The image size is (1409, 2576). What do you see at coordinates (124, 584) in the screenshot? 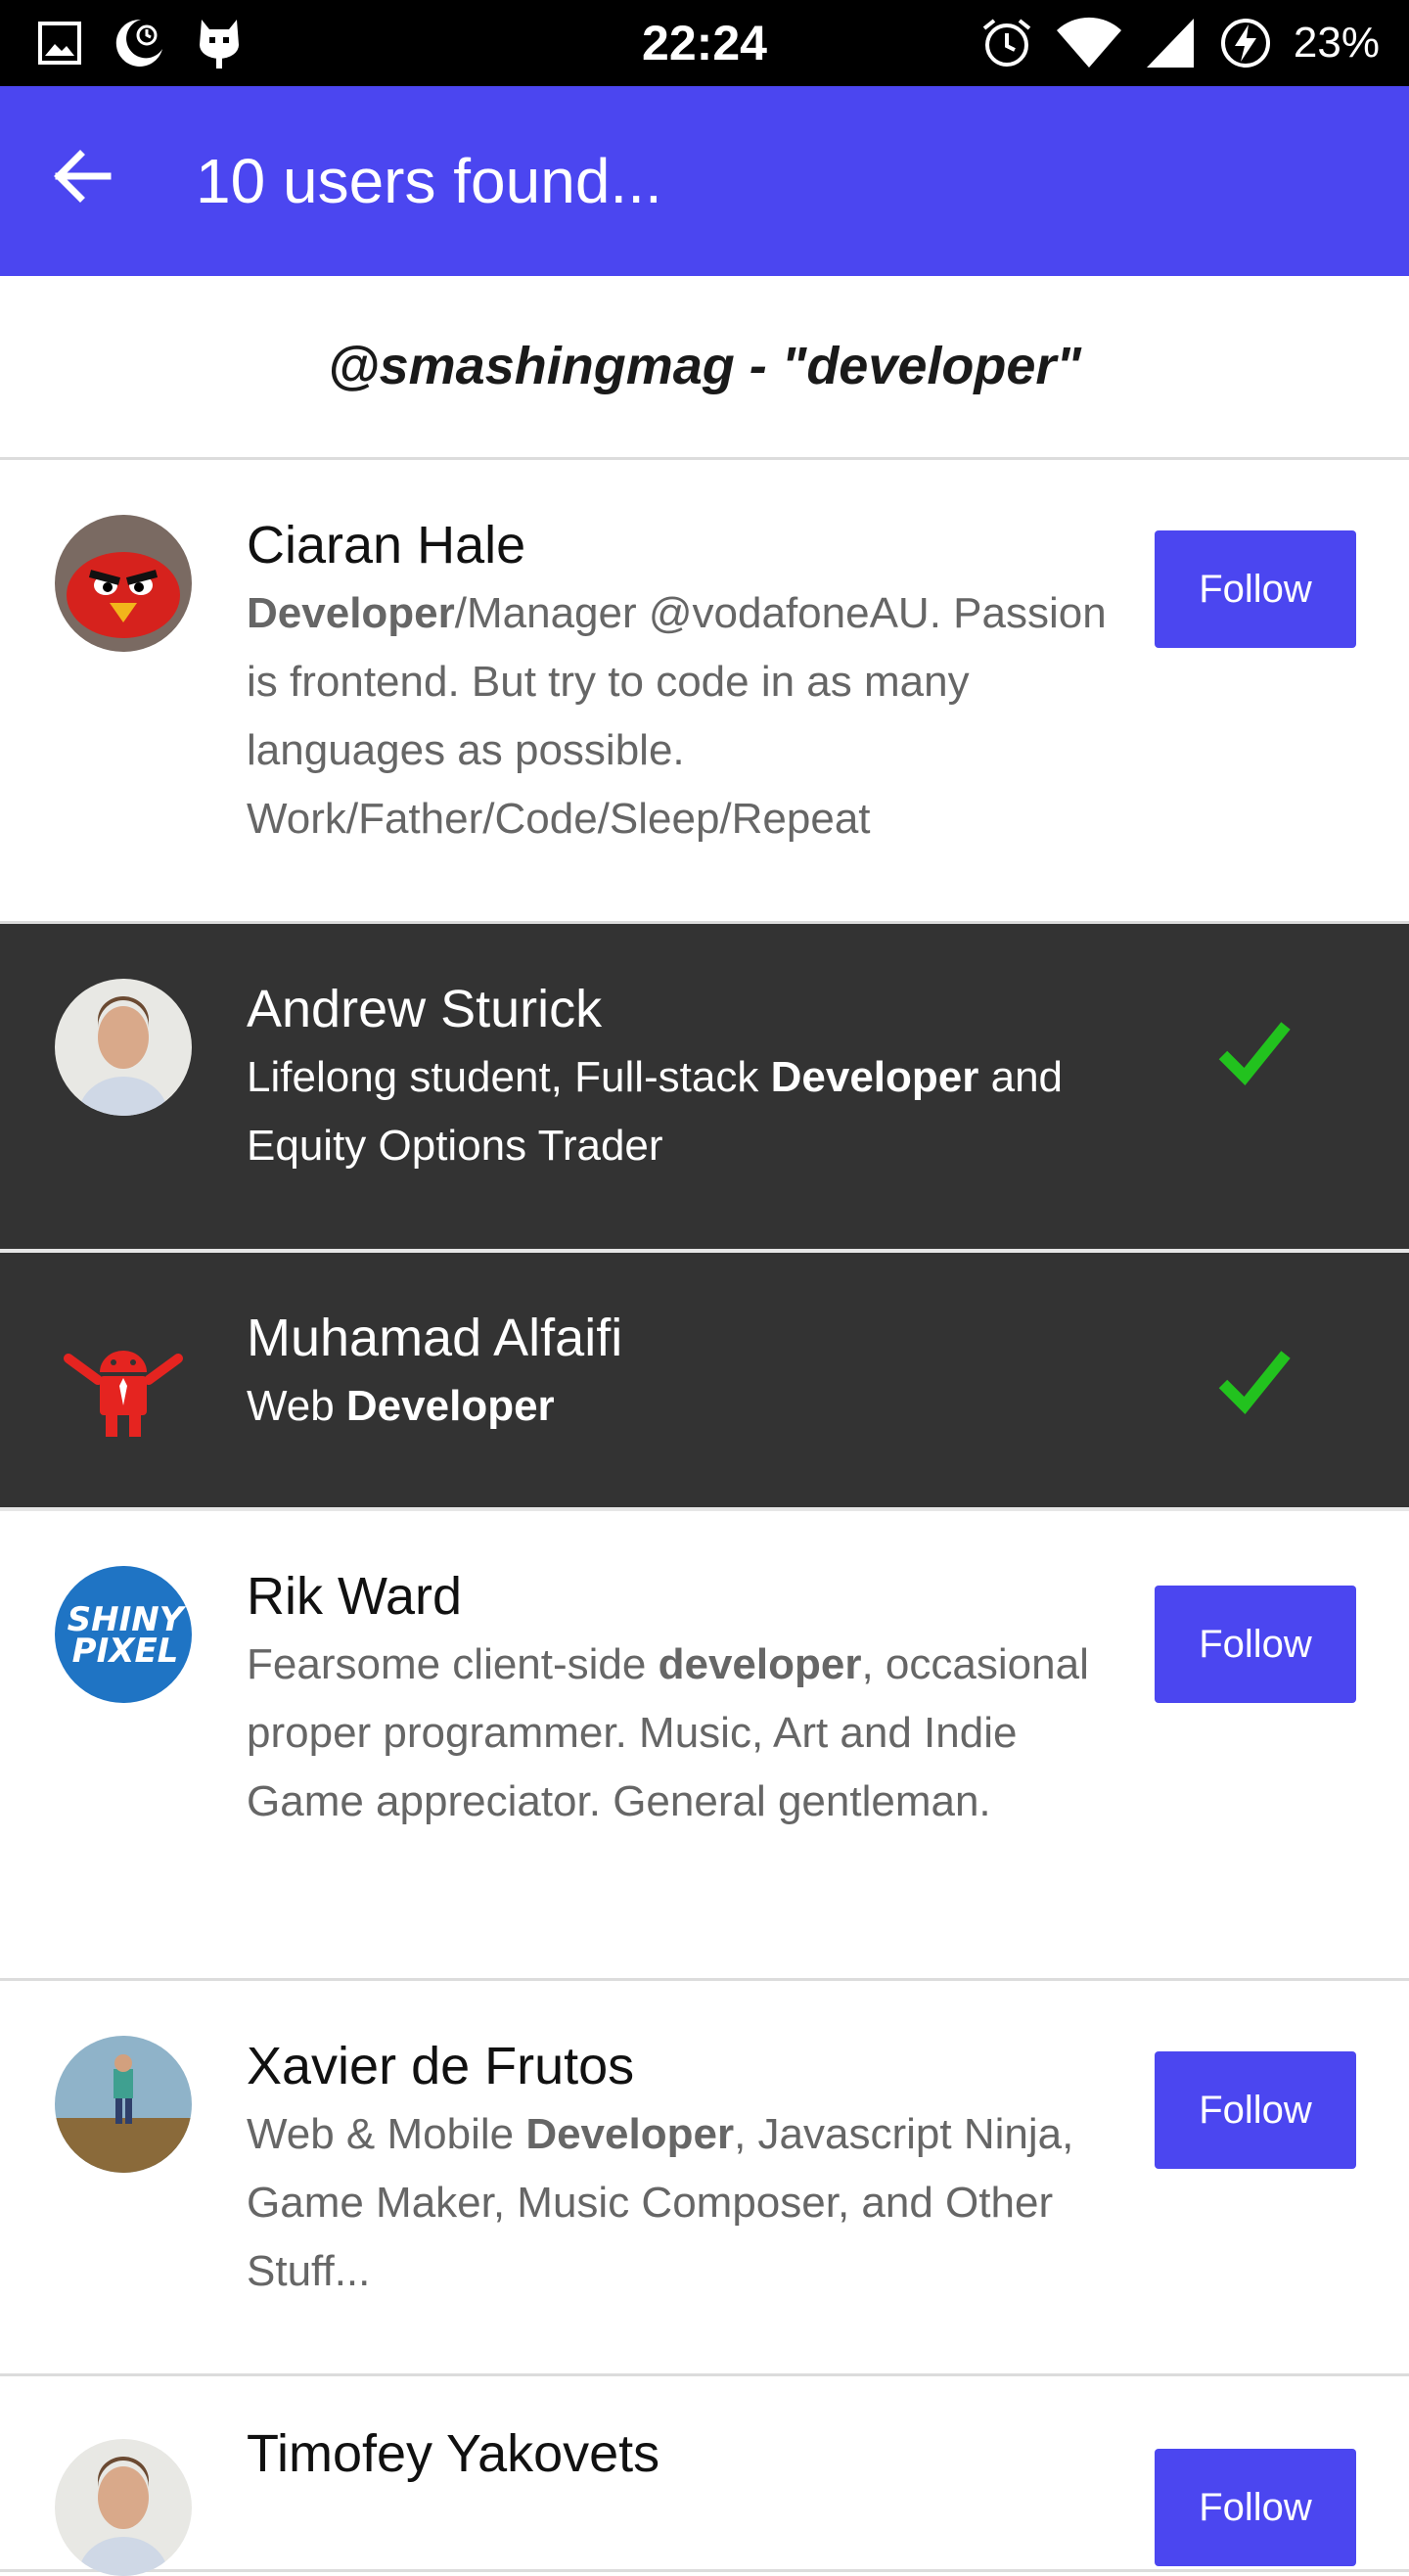
I see `angry-bird-avatar` at bounding box center [124, 584].